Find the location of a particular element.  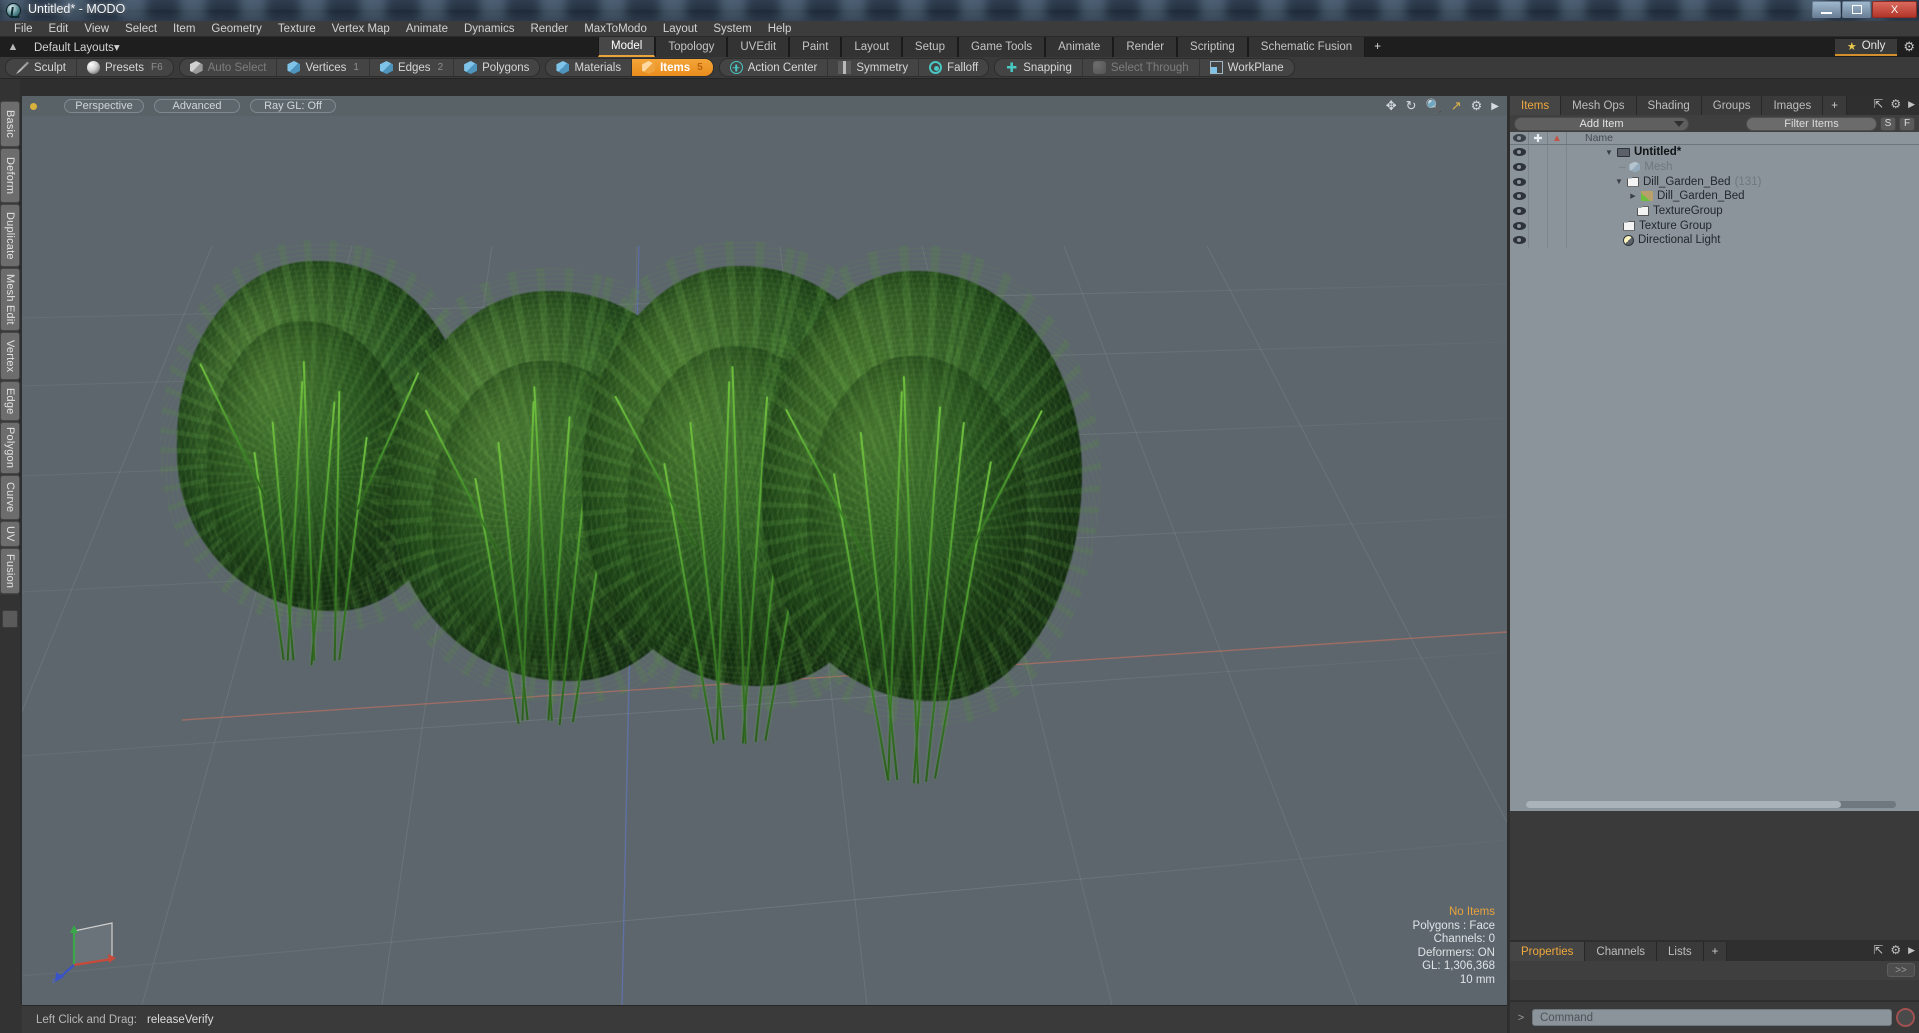

twirl-icon: ▼ is located at coordinates (1609, 152).